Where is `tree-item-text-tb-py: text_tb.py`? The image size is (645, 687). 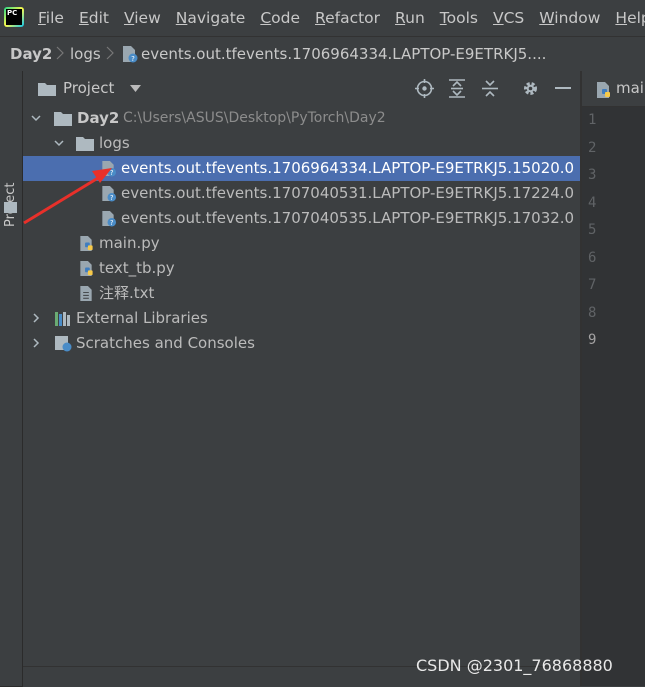
tree-item-text-tb-py: text_tb.py is located at coordinates (301, 268).